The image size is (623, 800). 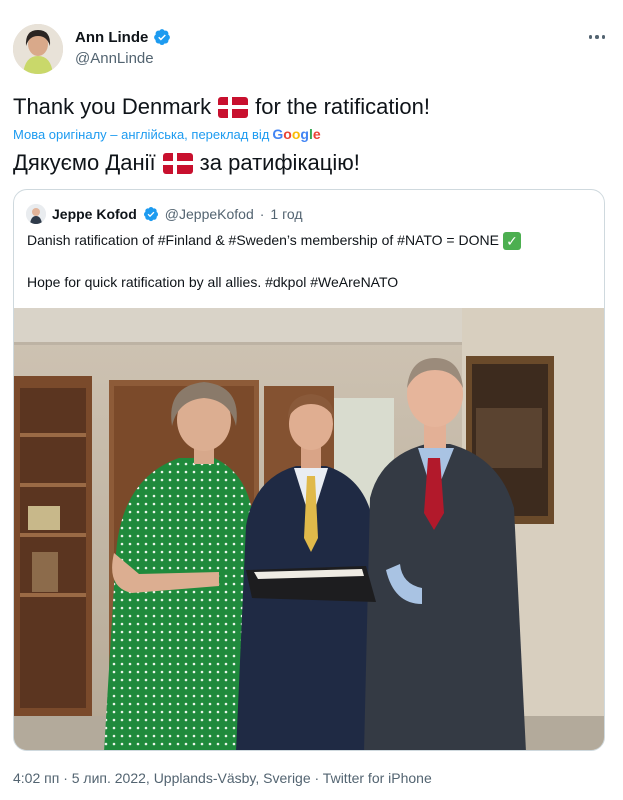 I want to click on translated-text-after: за ратифікацію!, so click(x=279, y=162).